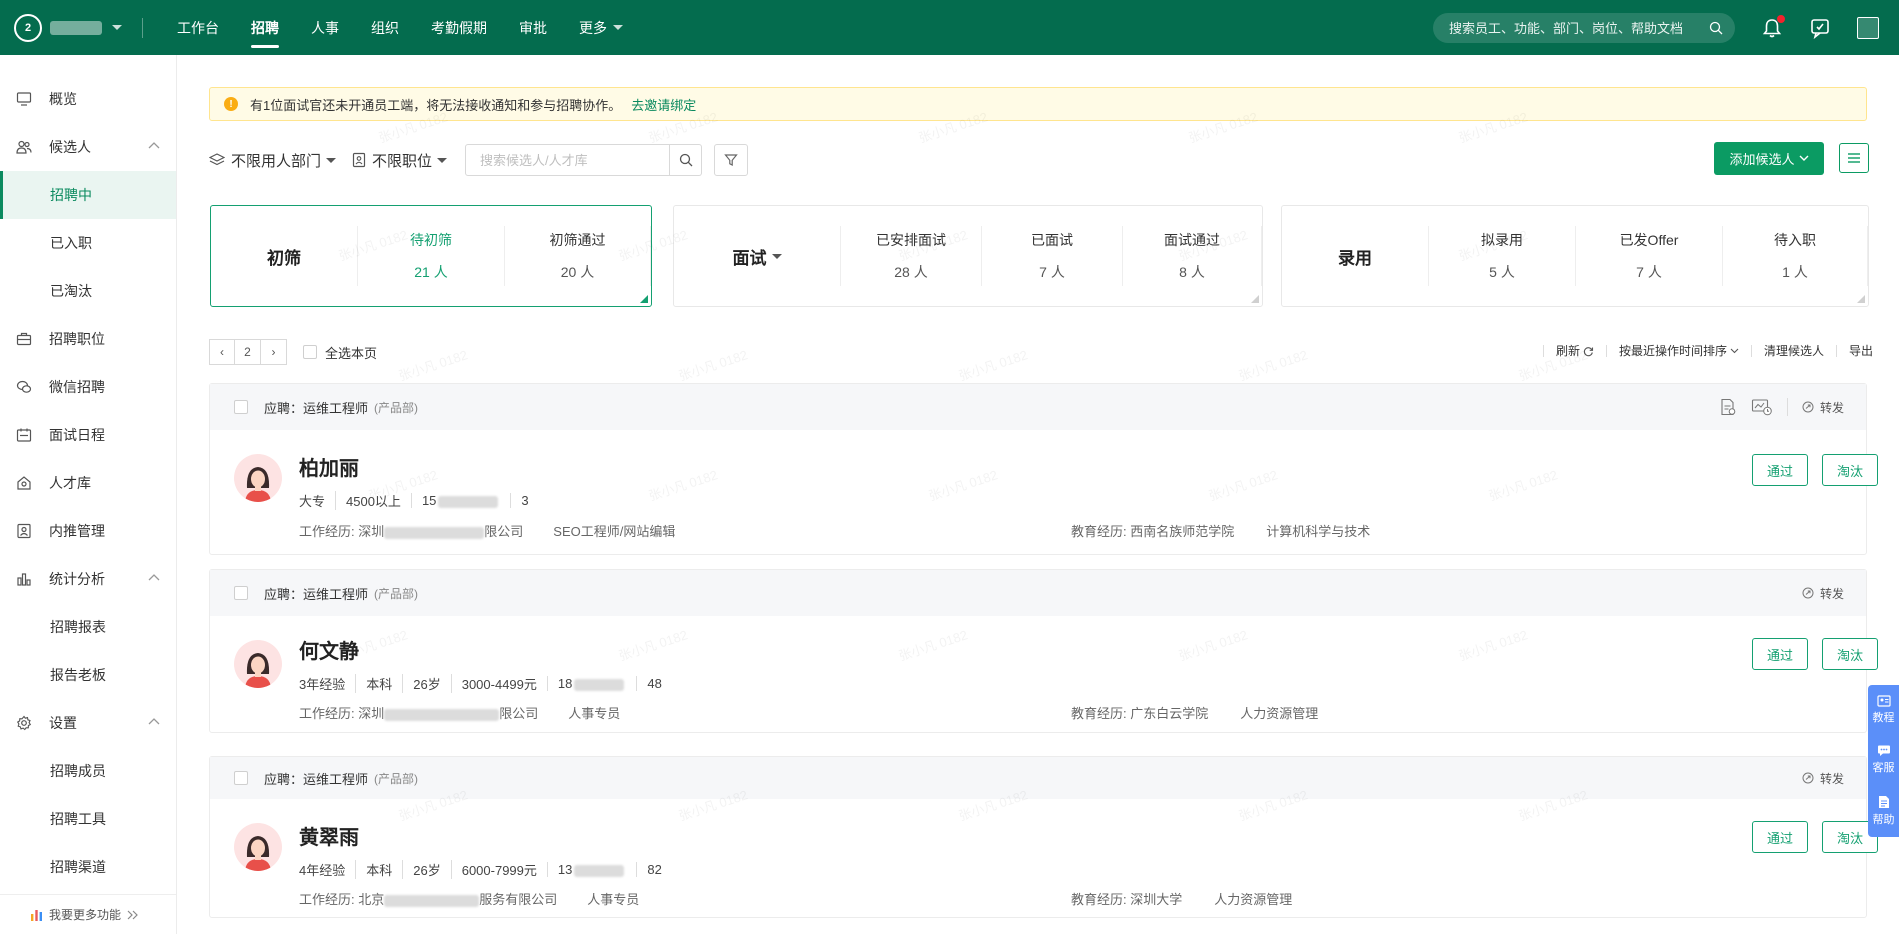 This screenshot has width=1899, height=934. I want to click on app-logo: 2, so click(28, 27).